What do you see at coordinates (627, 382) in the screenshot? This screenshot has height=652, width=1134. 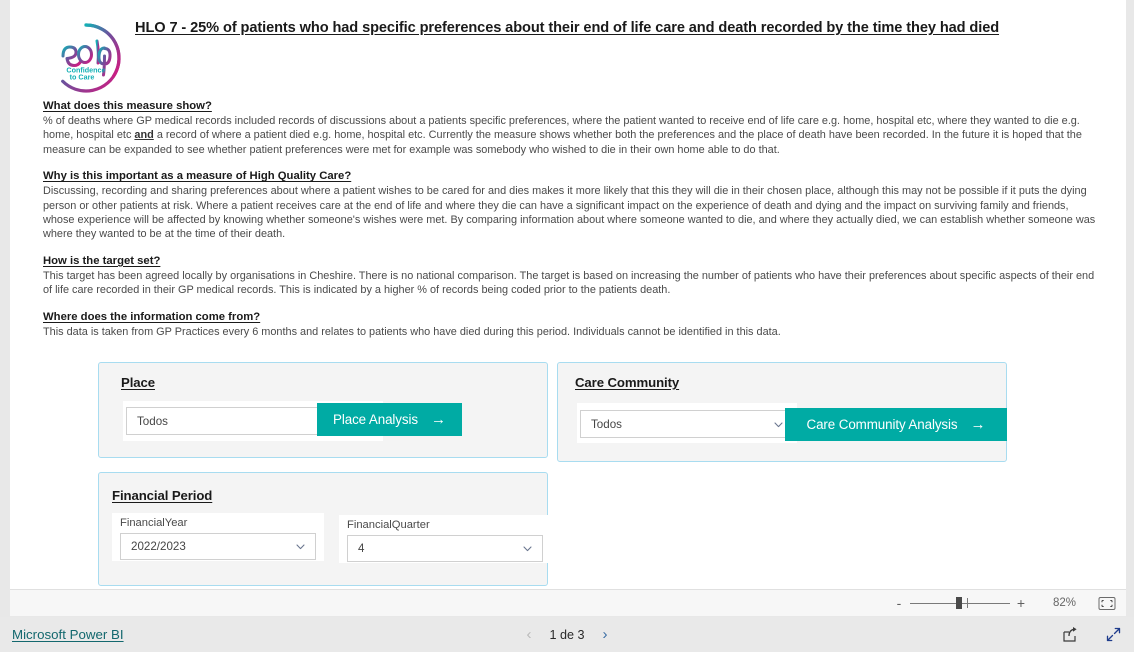 I see `care-community-card-title: Care Community` at bounding box center [627, 382].